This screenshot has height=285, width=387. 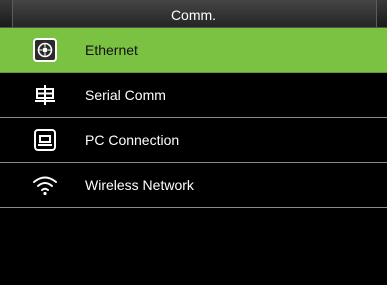 What do you see at coordinates (111, 50) in the screenshot?
I see `menu-item-label: Ethernet` at bounding box center [111, 50].